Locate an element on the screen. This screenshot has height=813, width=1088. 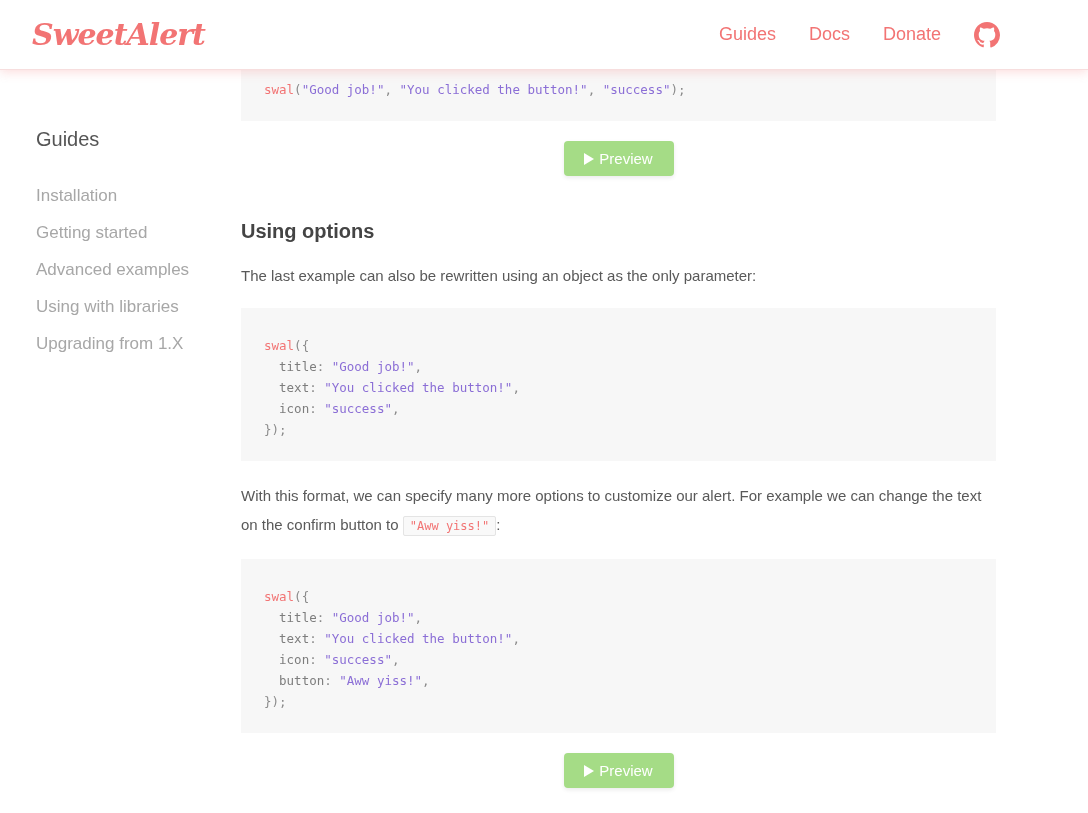
section-heading: Using options is located at coordinates (308, 231).